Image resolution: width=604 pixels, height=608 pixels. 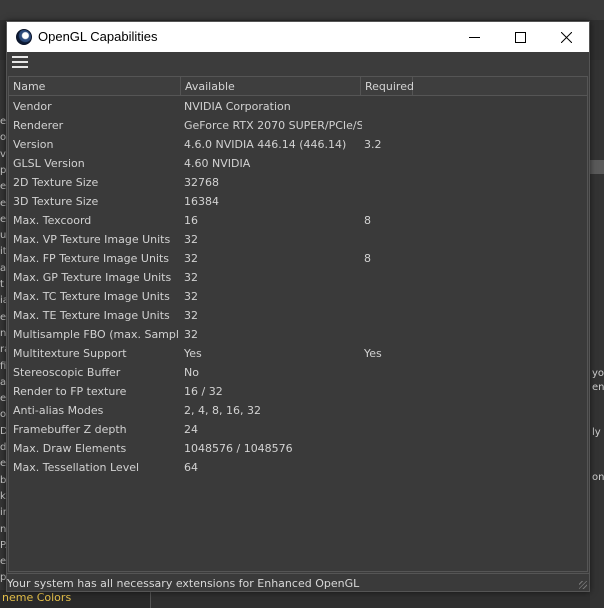 What do you see at coordinates (387, 86) in the screenshot?
I see `column-header-required: Required` at bounding box center [387, 86].